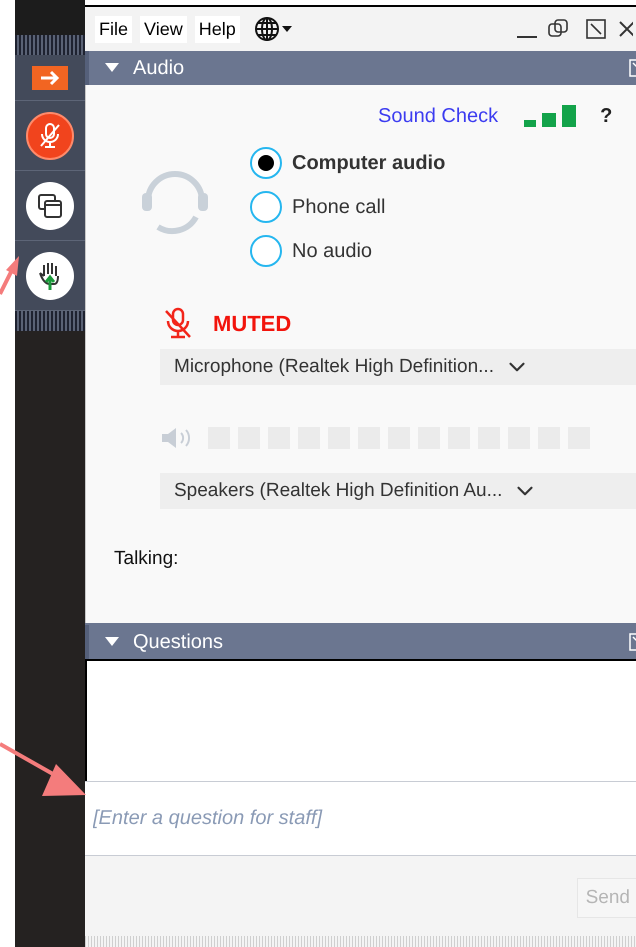 The image size is (636, 947). What do you see at coordinates (348, 251) in the screenshot?
I see `audio-option: No audio` at bounding box center [348, 251].